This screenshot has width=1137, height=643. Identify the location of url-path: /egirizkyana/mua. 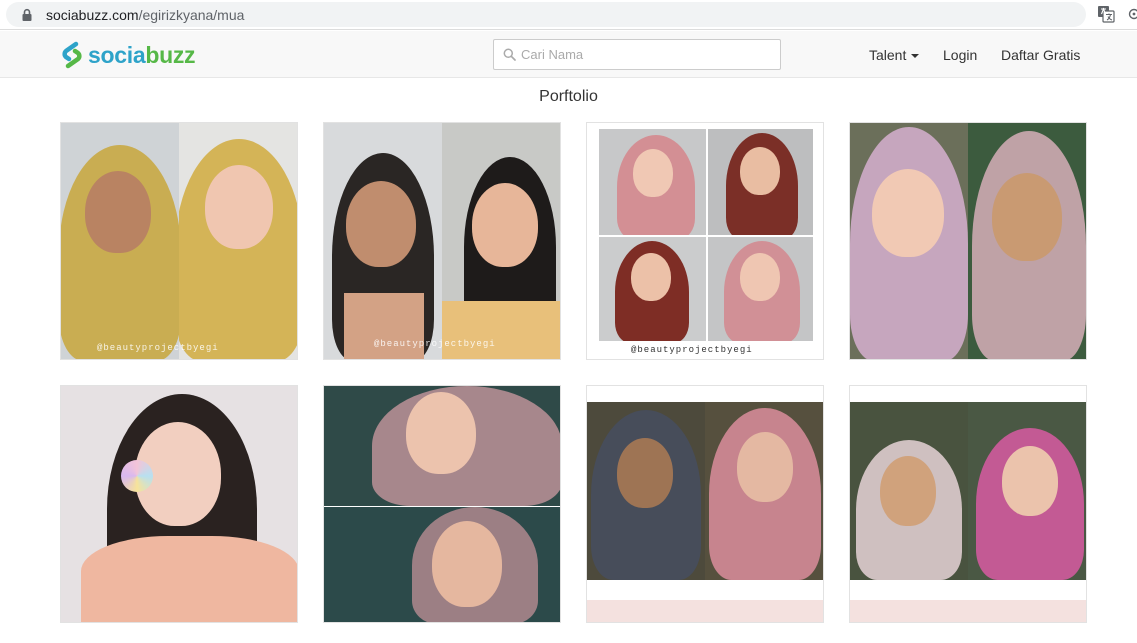
(191, 15).